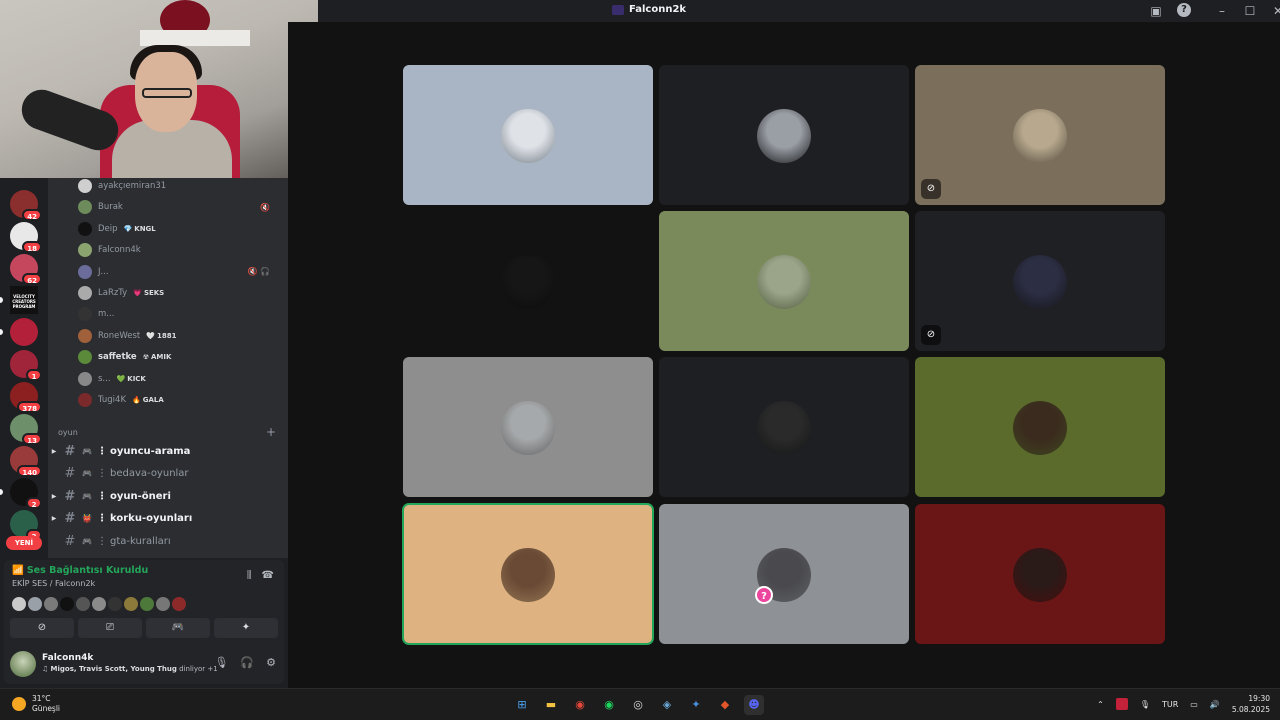 Image resolution: width=1280 pixels, height=720 pixels. What do you see at coordinates (26, 365) in the screenshot?
I see `server-icon: 1` at bounding box center [26, 365].